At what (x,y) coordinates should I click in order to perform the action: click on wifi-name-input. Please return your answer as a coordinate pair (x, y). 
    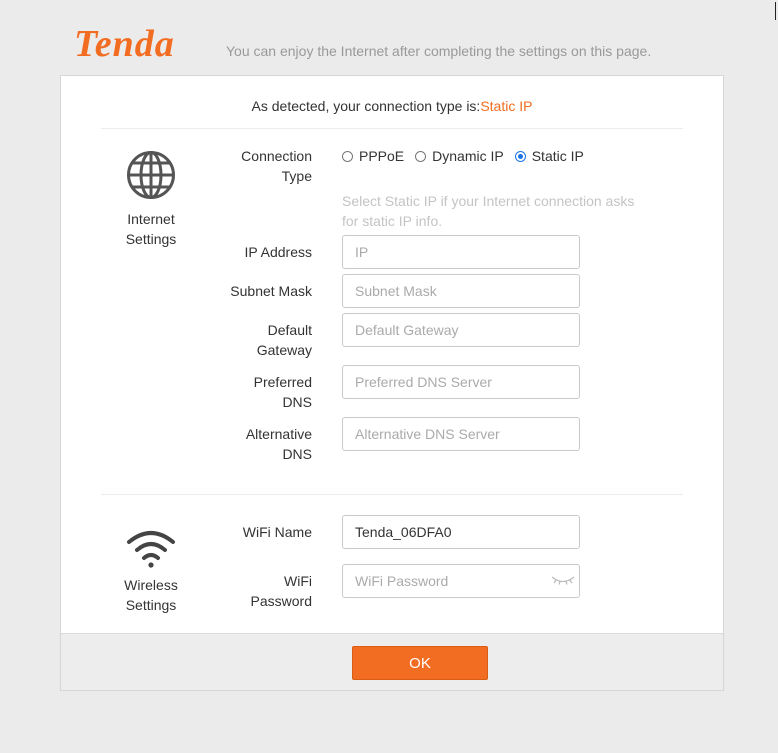
    Looking at the image, I should click on (461, 532).